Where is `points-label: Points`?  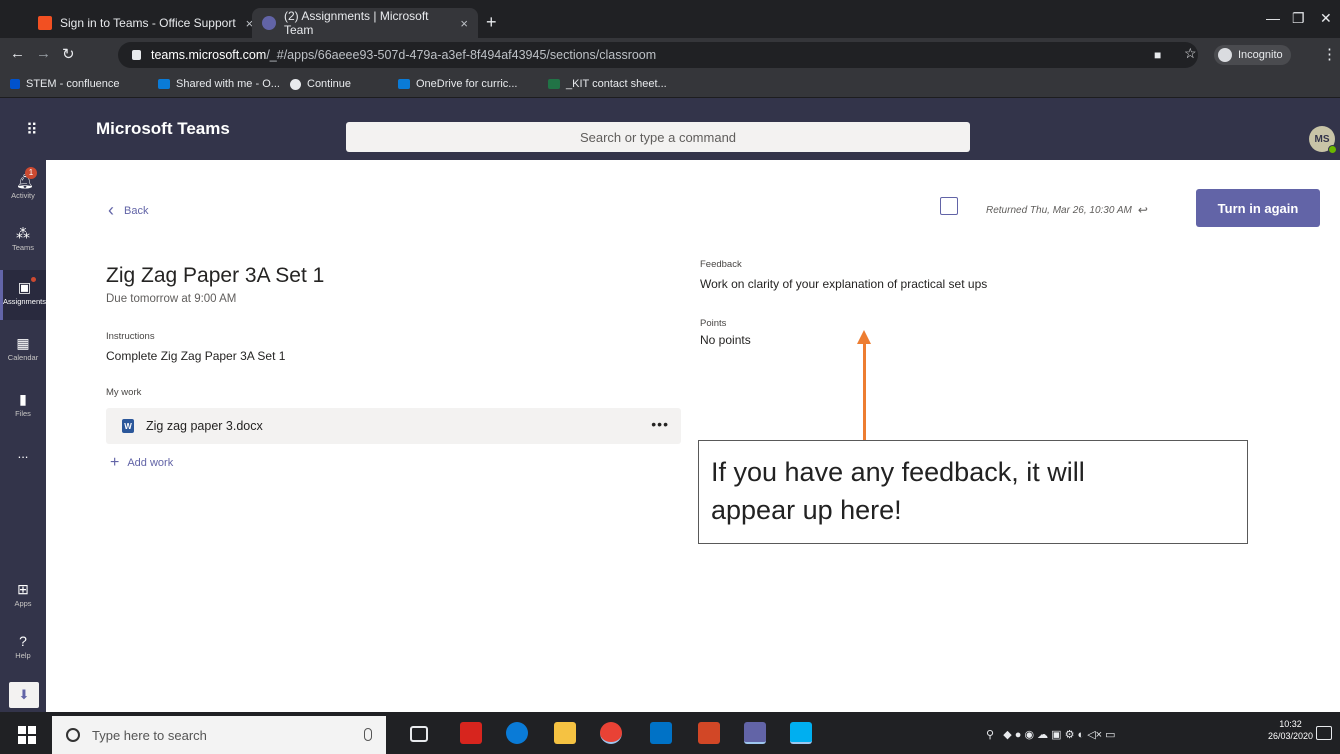 points-label: Points is located at coordinates (713, 323).